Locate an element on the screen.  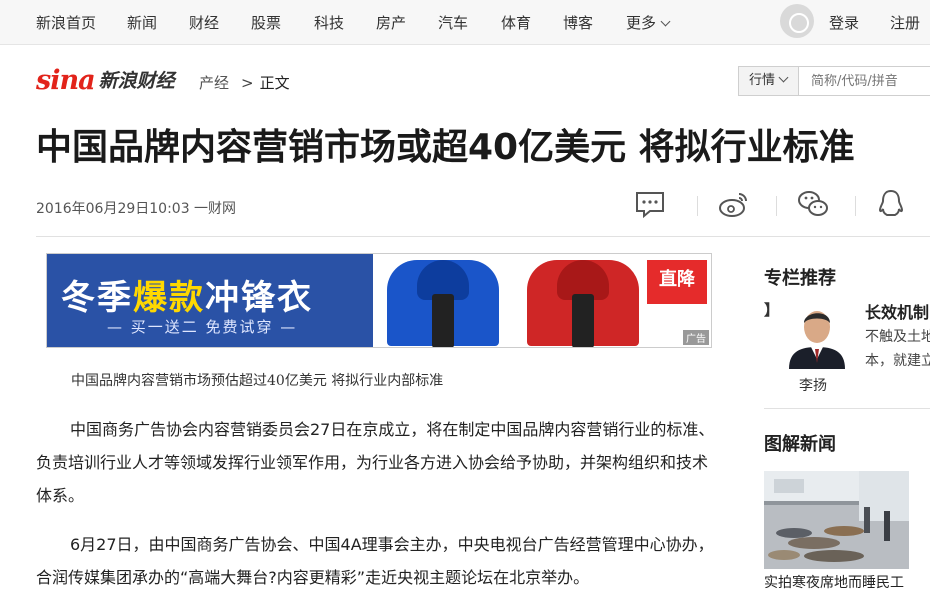
quote-type-select: 行情 is located at coordinates (769, 81).